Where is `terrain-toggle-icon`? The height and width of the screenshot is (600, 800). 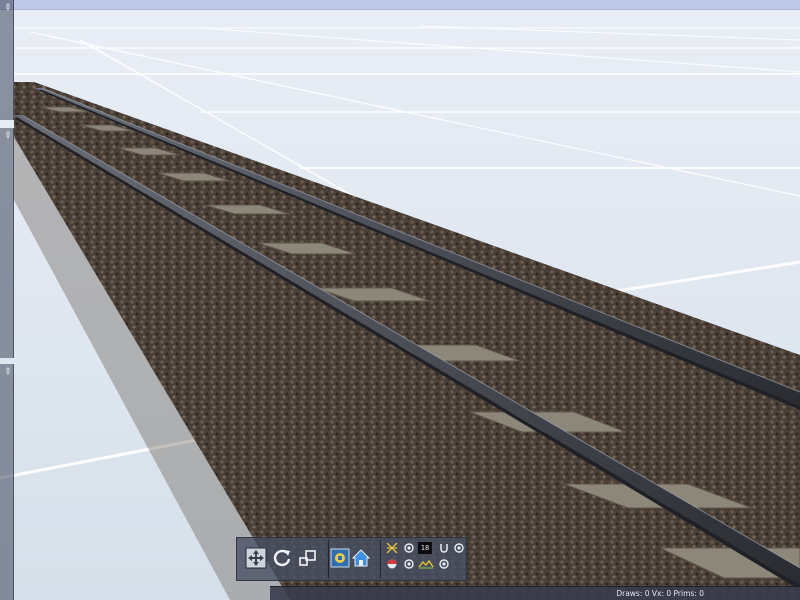 terrain-toggle-icon is located at coordinates (426, 564).